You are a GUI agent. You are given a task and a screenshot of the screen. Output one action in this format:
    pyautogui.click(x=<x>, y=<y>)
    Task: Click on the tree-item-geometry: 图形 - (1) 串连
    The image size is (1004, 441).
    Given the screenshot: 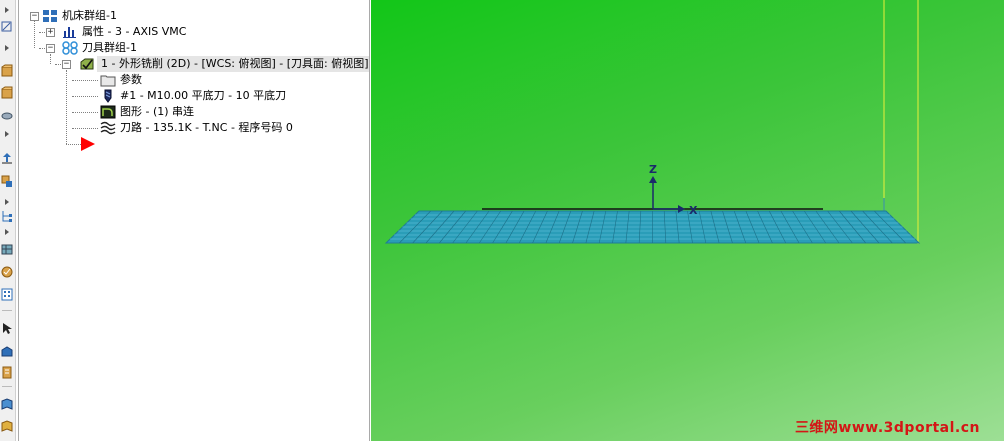 What is the action you would take?
    pyautogui.click(x=194, y=112)
    